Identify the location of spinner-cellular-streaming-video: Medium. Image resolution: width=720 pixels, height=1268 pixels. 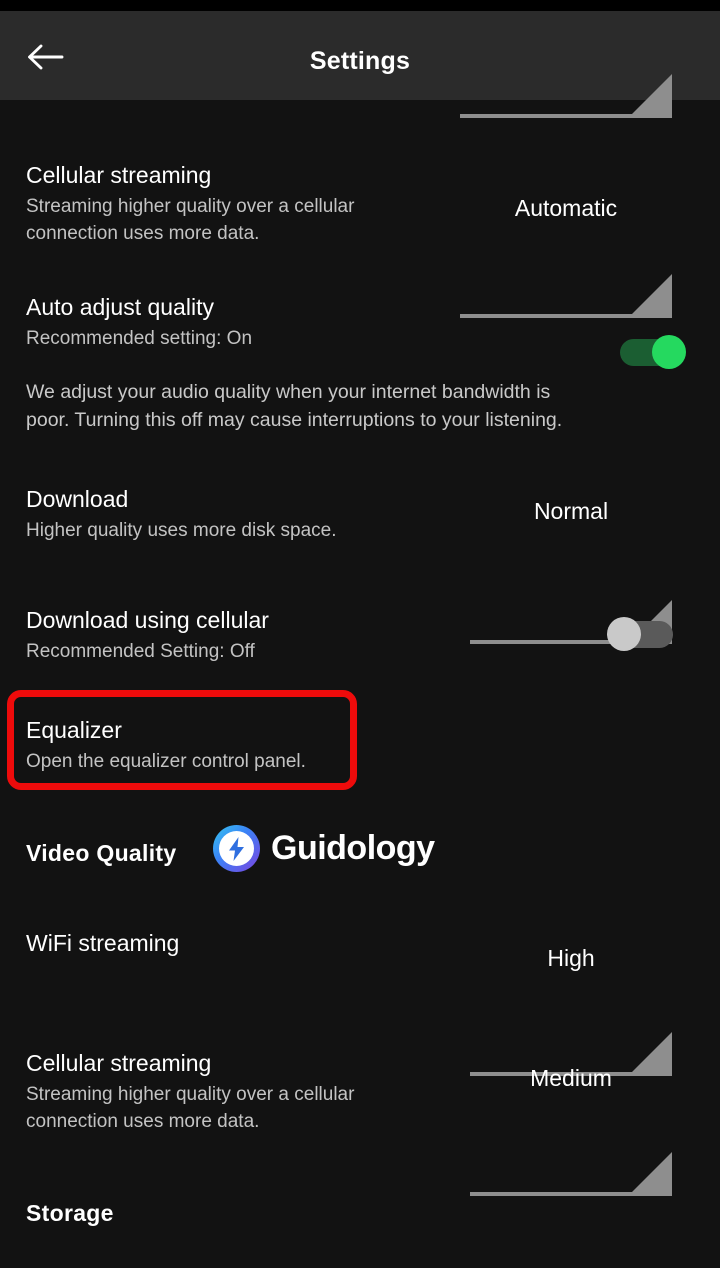
(571, 1129).